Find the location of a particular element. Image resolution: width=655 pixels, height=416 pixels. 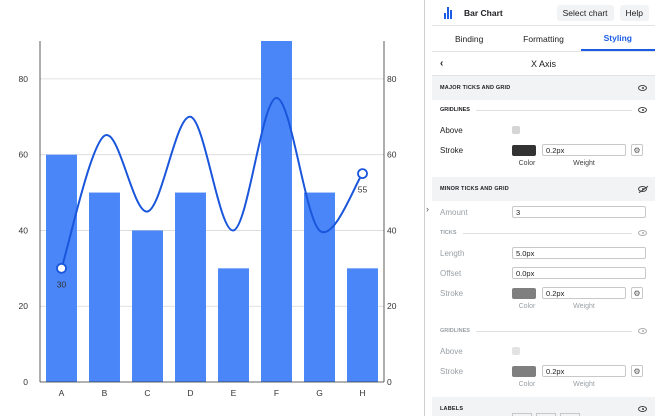

minor-ticks-header: MINOR TICKS AND GRID is located at coordinates (543, 189).